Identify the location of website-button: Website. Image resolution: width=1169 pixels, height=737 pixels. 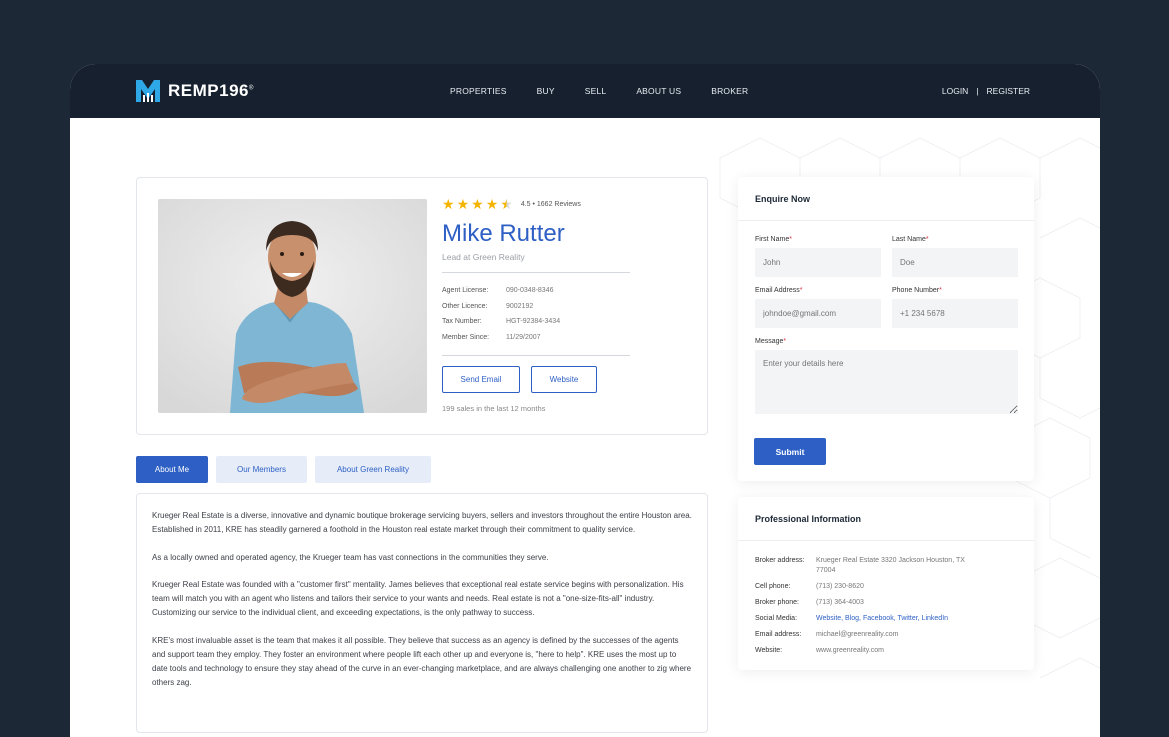
(564, 379).